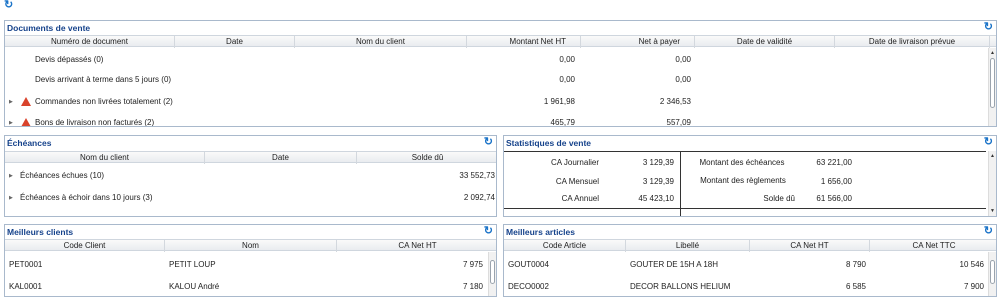  Describe the element at coordinates (540, 232) in the screenshot. I see `articles-title: Meilleurs articles` at that location.